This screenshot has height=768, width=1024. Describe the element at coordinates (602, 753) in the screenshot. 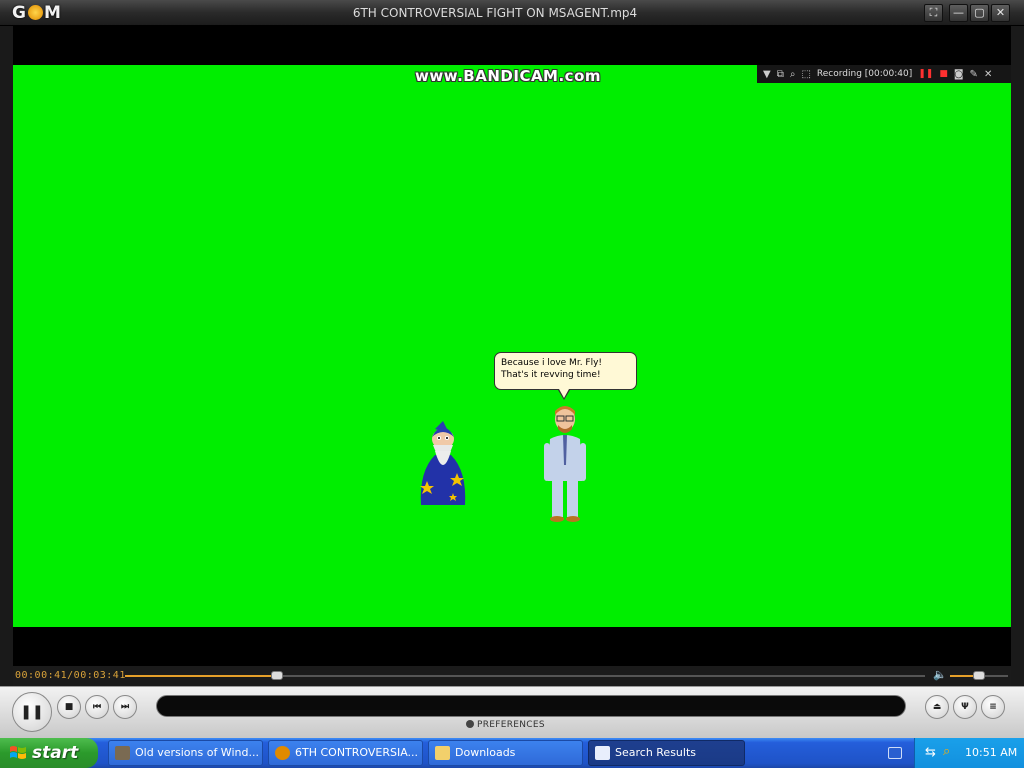

I see `search-results-icon` at that location.